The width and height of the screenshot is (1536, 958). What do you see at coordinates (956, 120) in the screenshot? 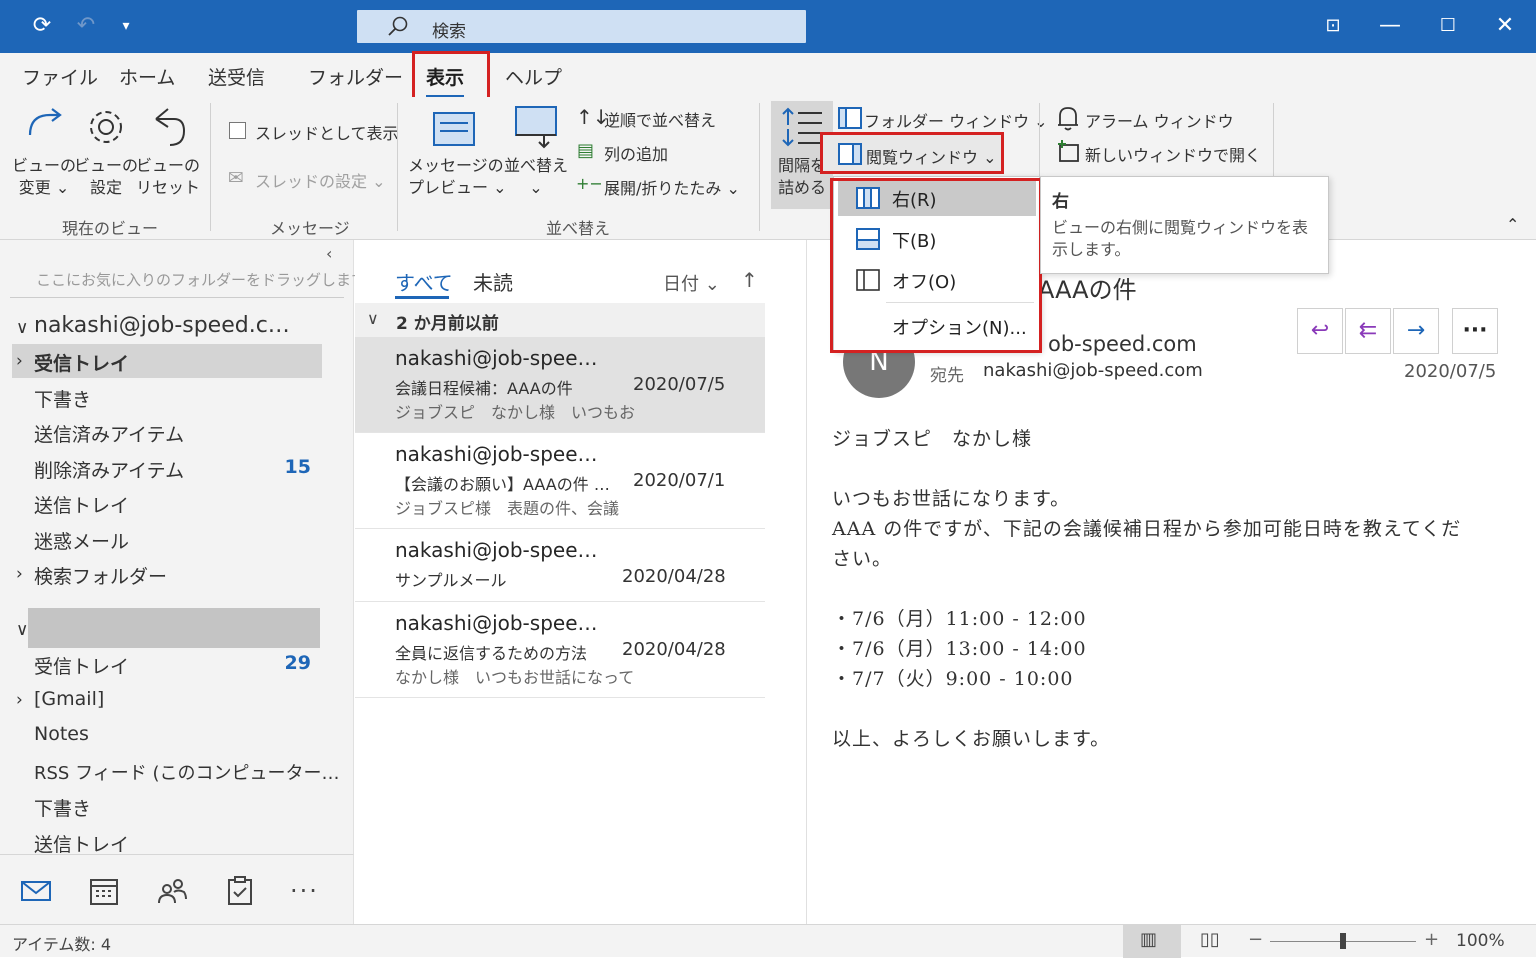
I see `folder-pane-button: フォルダー ウィンドウ ⌄` at bounding box center [956, 120].